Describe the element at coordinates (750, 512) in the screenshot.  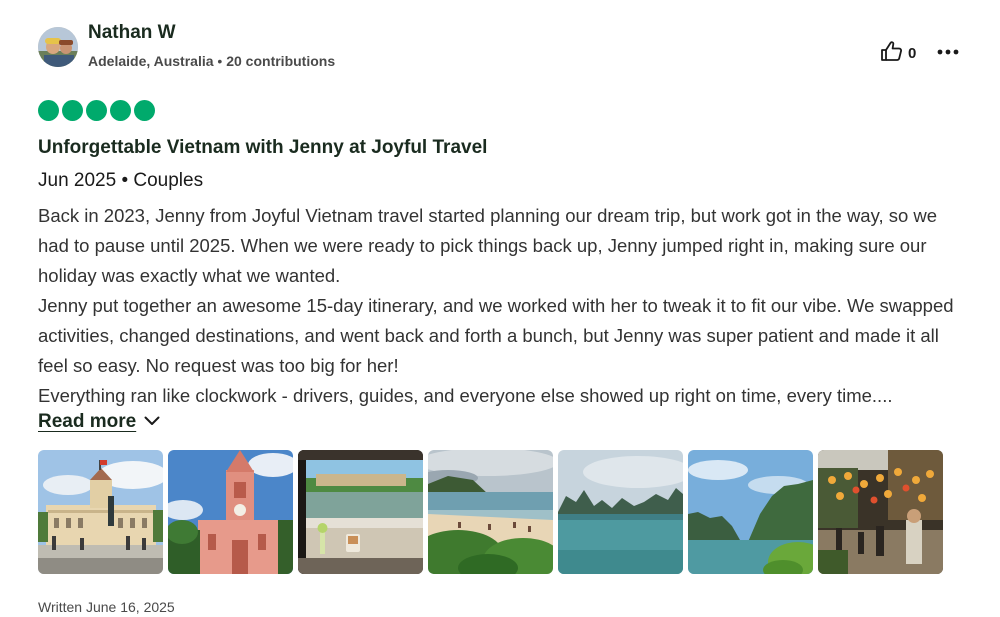
I see `photo-karst-water` at that location.